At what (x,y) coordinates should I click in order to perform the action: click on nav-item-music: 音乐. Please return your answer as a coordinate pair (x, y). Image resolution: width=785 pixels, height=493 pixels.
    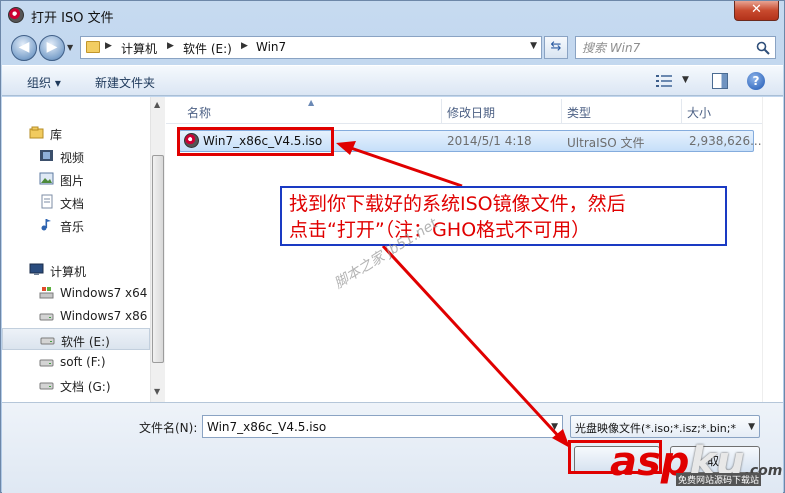
    Looking at the image, I should click on (76, 225).